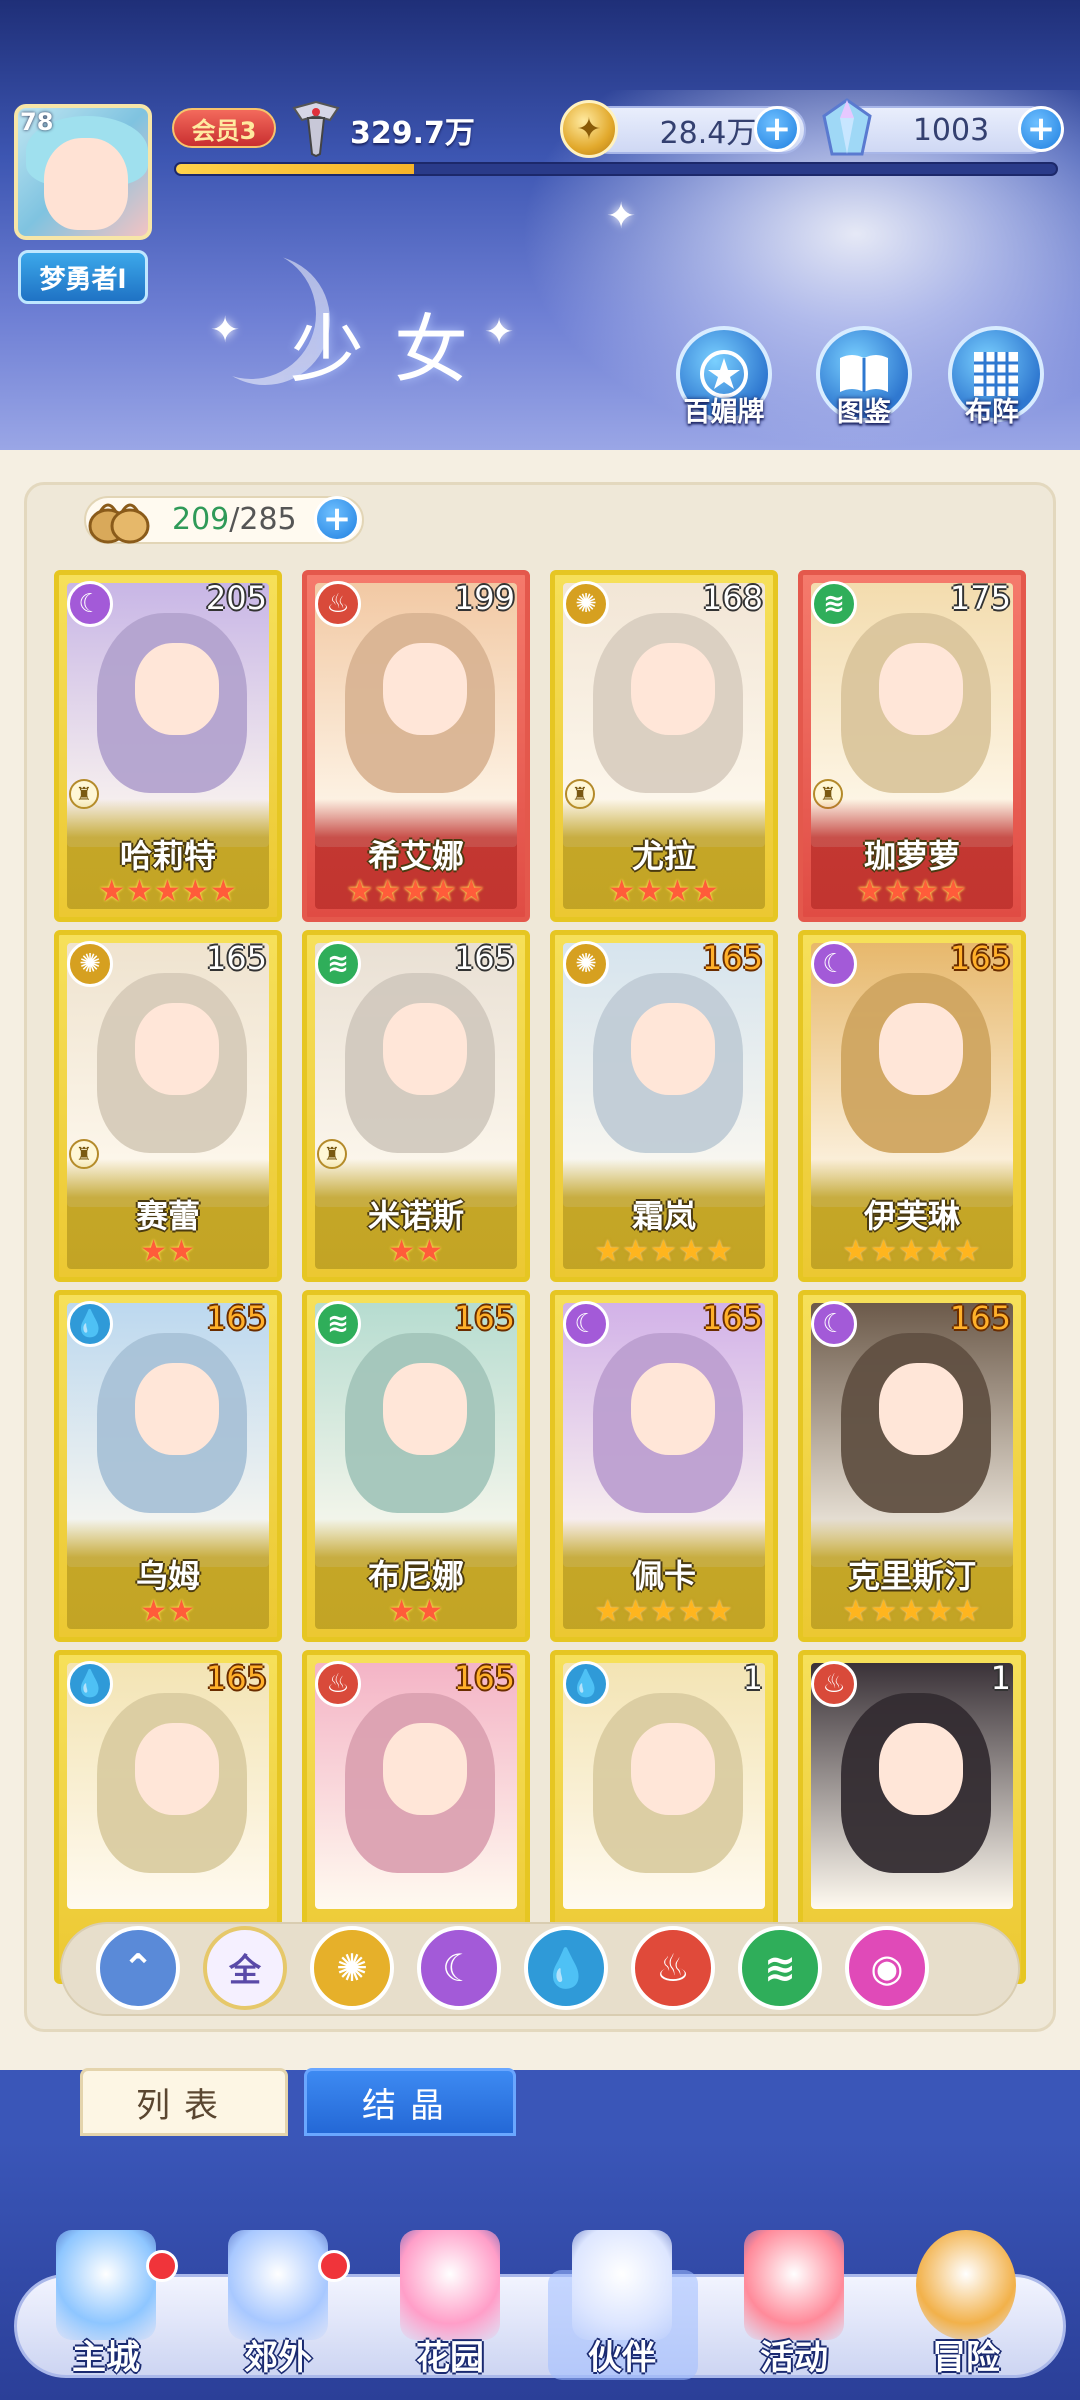 This screenshot has height=2400, width=1080. I want to click on gate-icon, so click(278, 2285).